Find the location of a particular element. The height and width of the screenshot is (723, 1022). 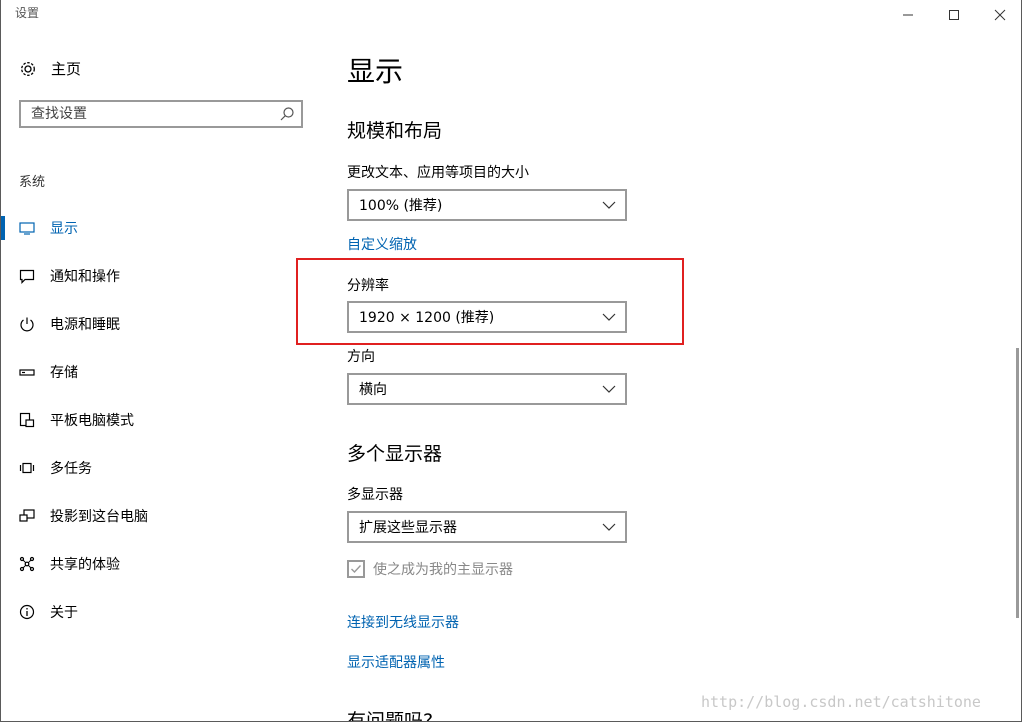

orientation-dropdown: 横向 is located at coordinates (487, 389).